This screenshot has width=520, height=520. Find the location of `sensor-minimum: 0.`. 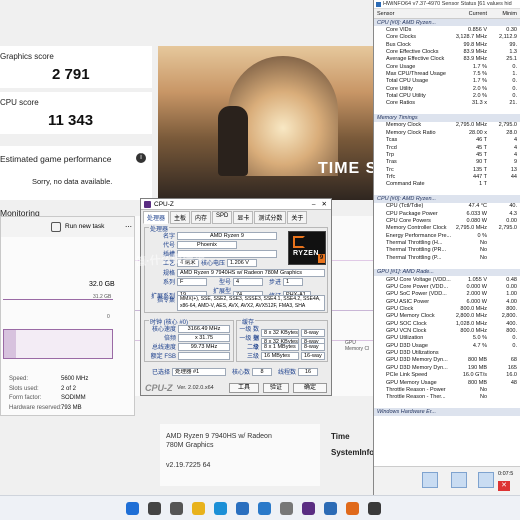

sensor-minimum: 0. is located at coordinates (514, 345).